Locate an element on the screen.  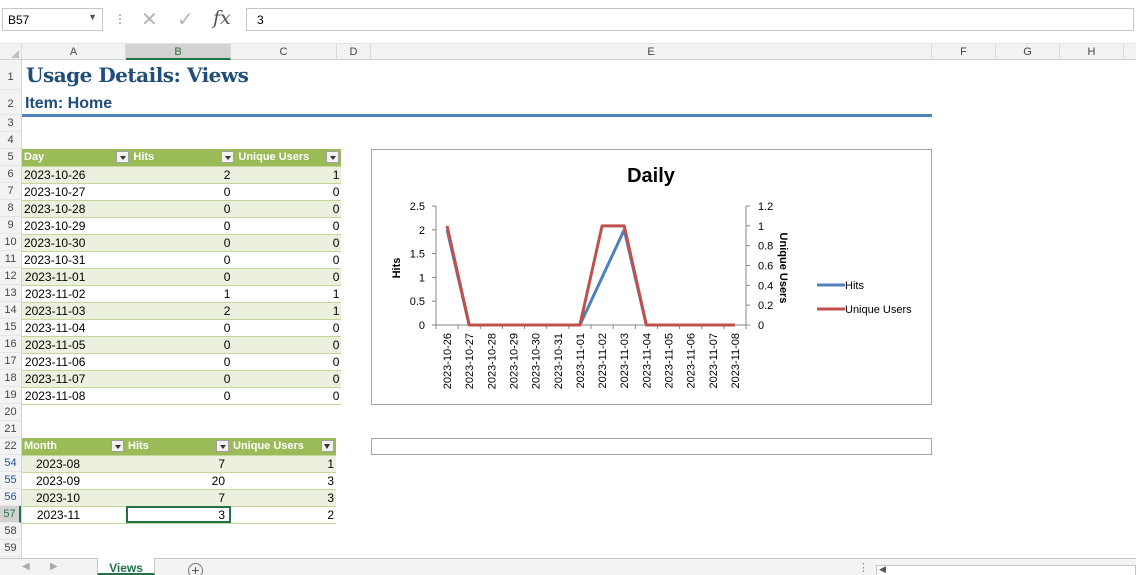
cell-day: 2023-10-30 is located at coordinates (77, 243).